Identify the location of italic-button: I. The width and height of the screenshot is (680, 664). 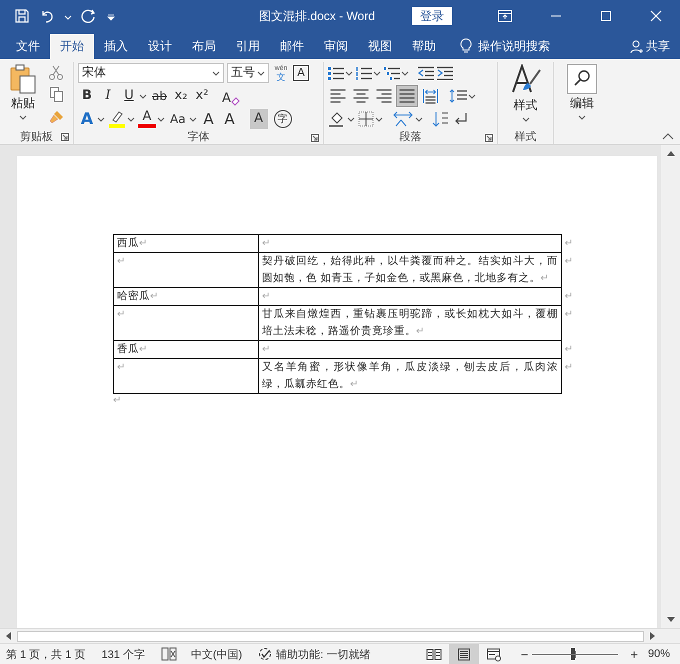
(108, 96).